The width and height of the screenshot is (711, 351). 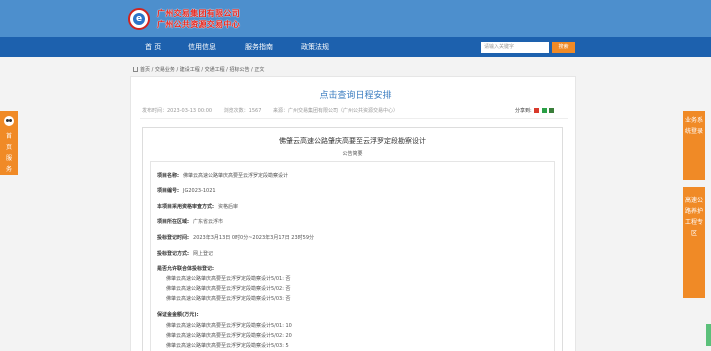 What do you see at coordinates (9, 121) in the screenshot?
I see `mascot-icon` at bounding box center [9, 121].